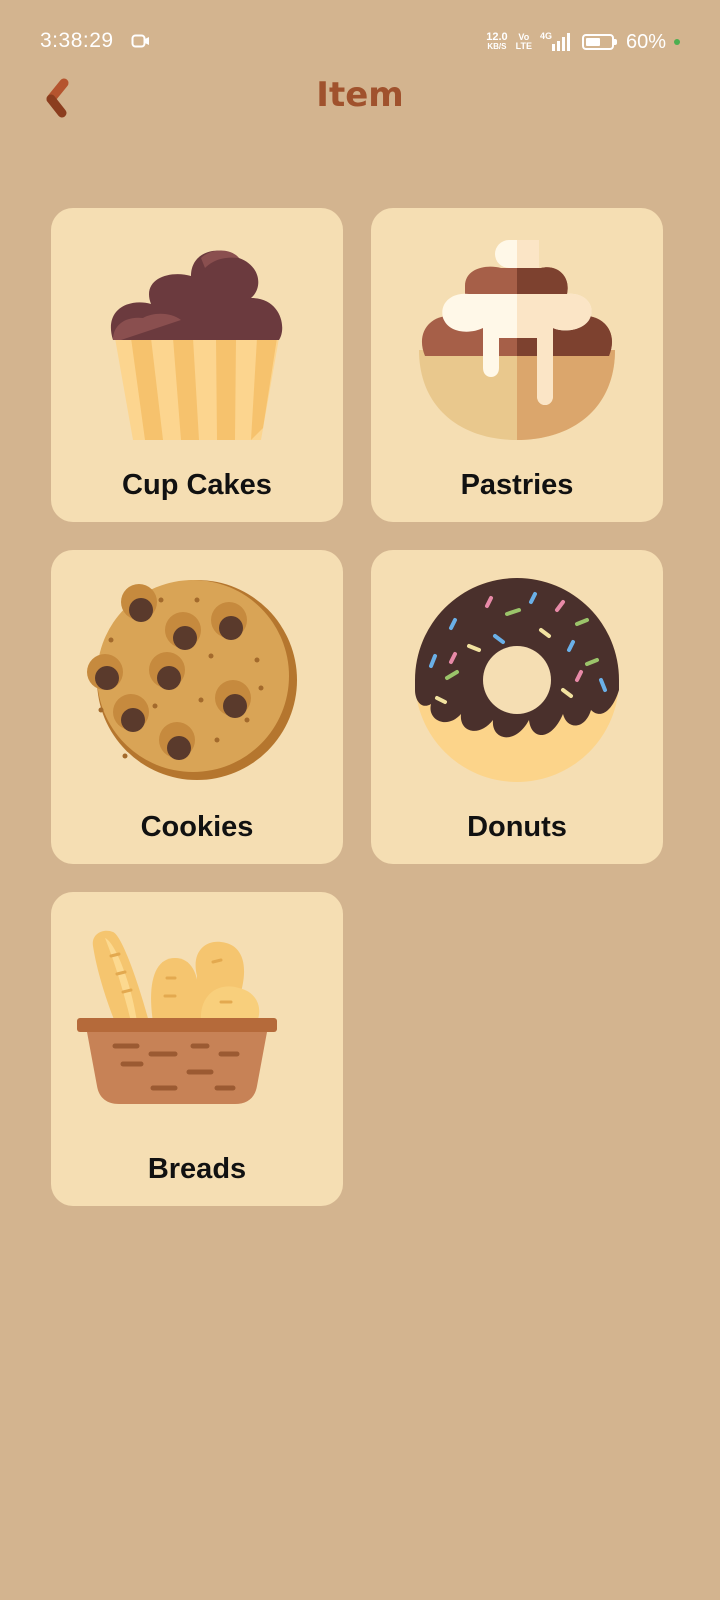 The width and height of the screenshot is (720, 1600). What do you see at coordinates (497, 37) in the screenshot?
I see `network-speed-value: 12.0` at bounding box center [497, 37].